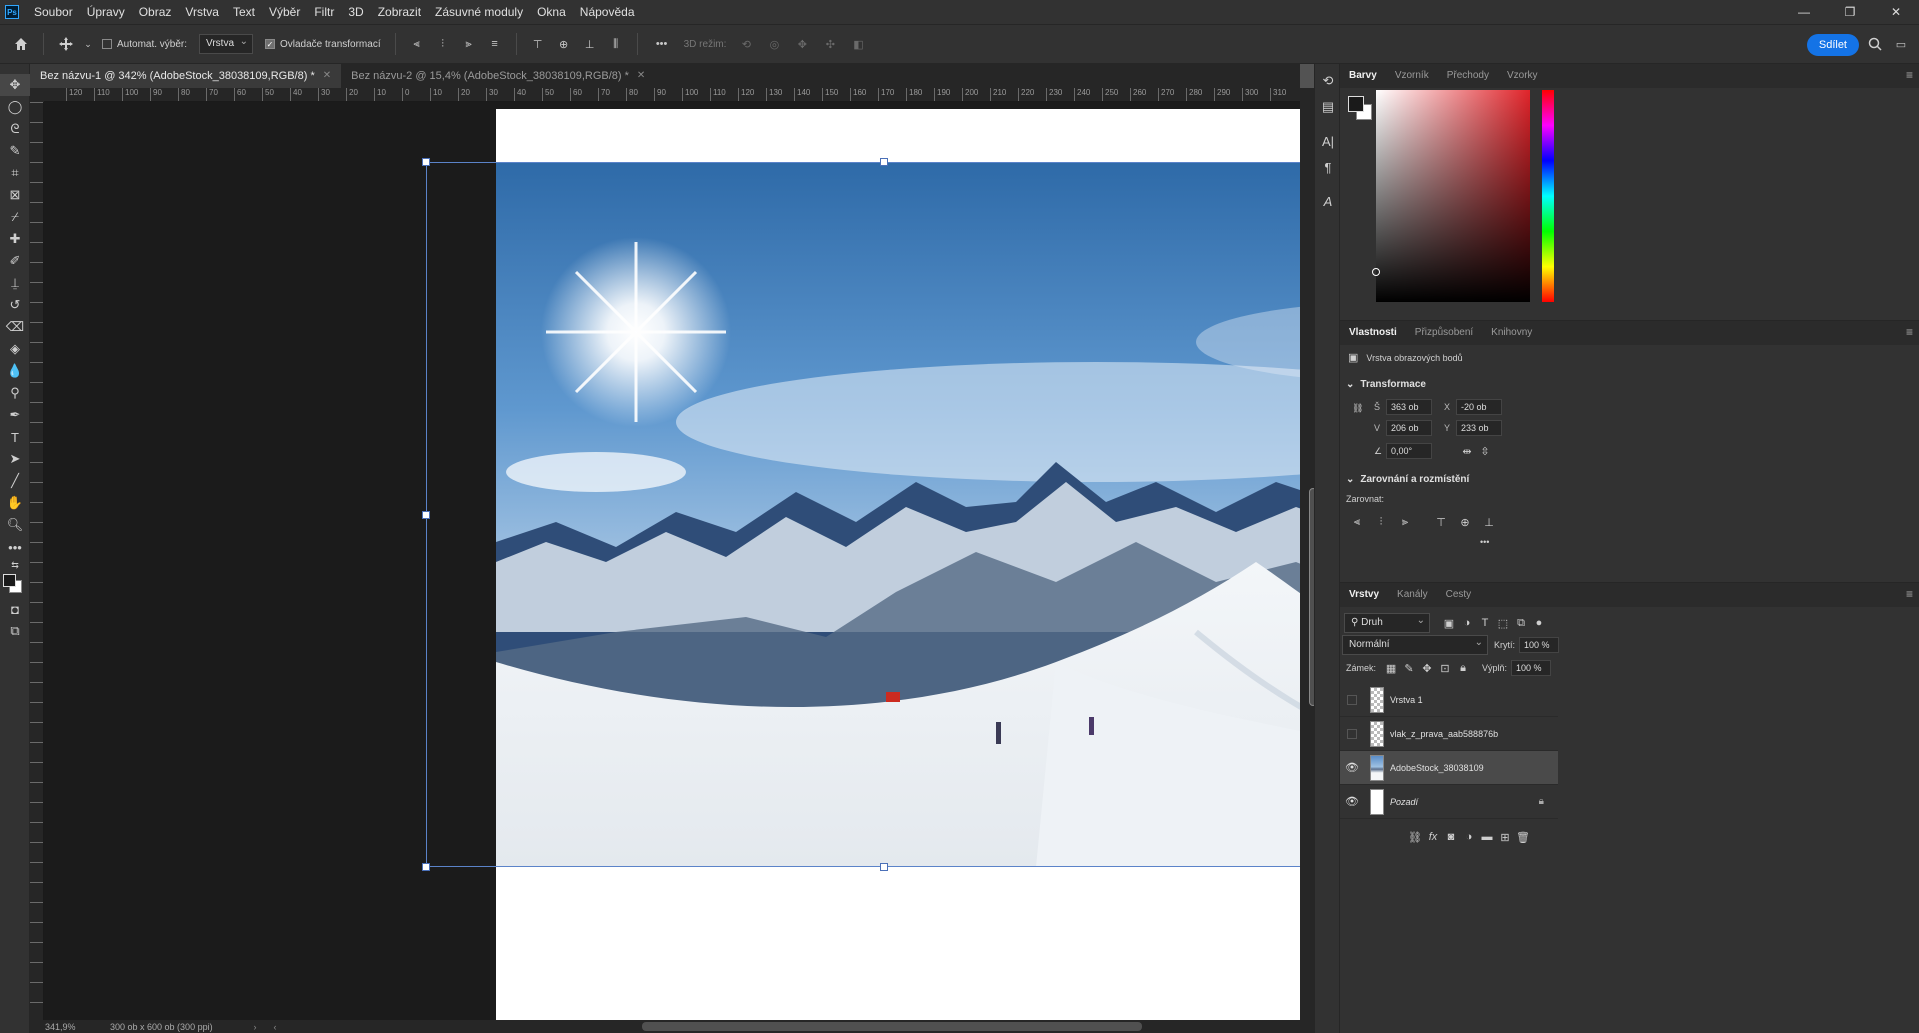 The image size is (1919, 1033). What do you see at coordinates (1485, 623) in the screenshot?
I see `filter-type-icon: T` at bounding box center [1485, 623].